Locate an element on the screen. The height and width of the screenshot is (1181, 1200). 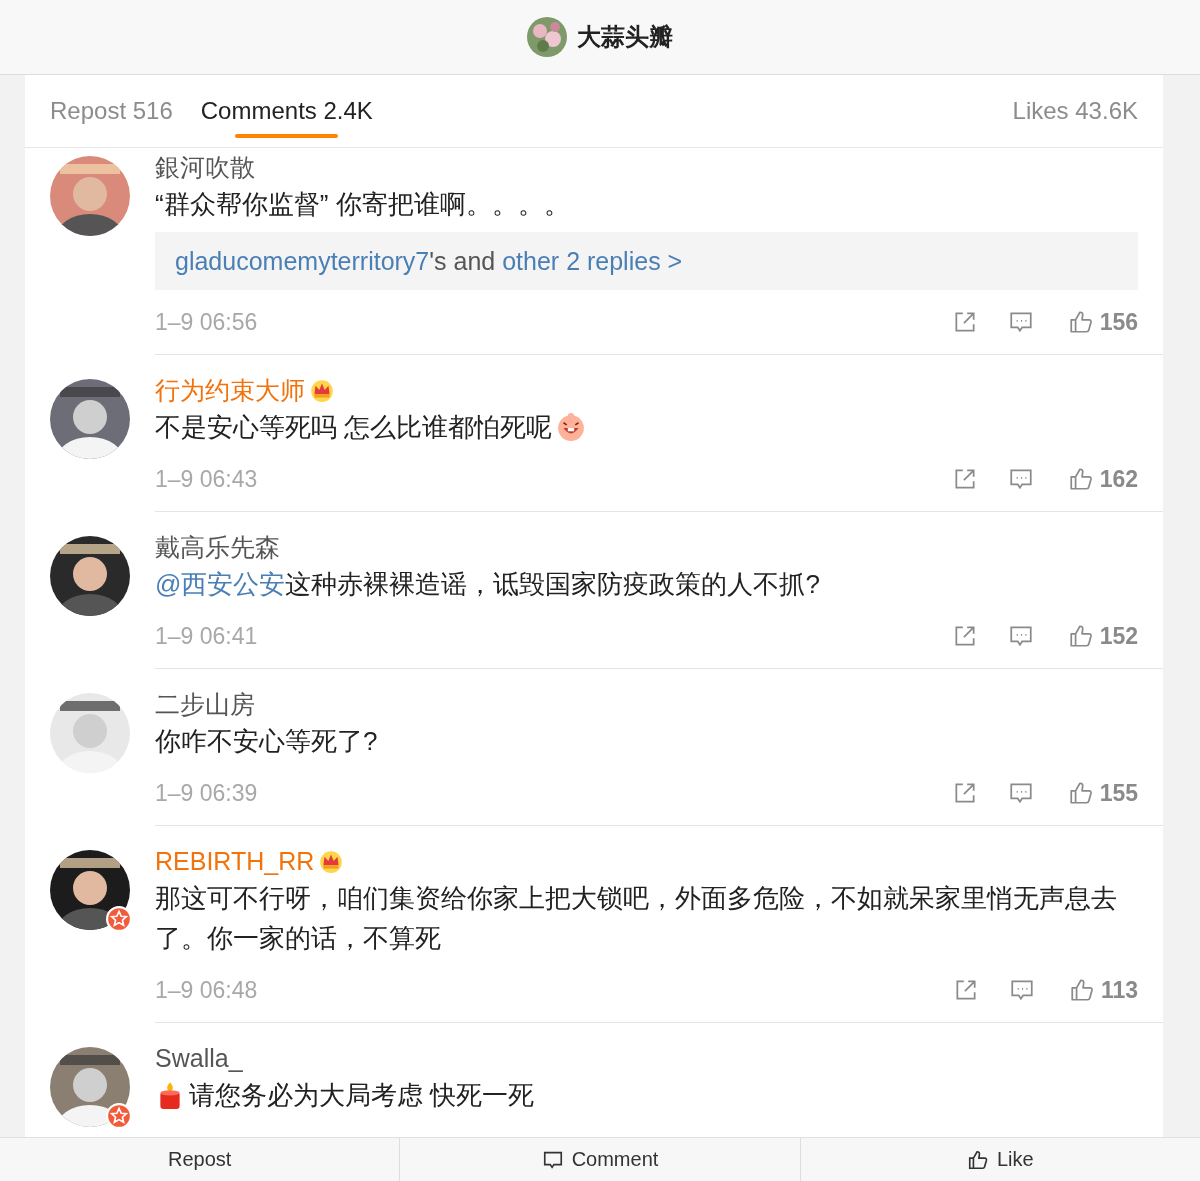
reply-user-link: gladucomemyterritory7 is located at coordinates (302, 261).